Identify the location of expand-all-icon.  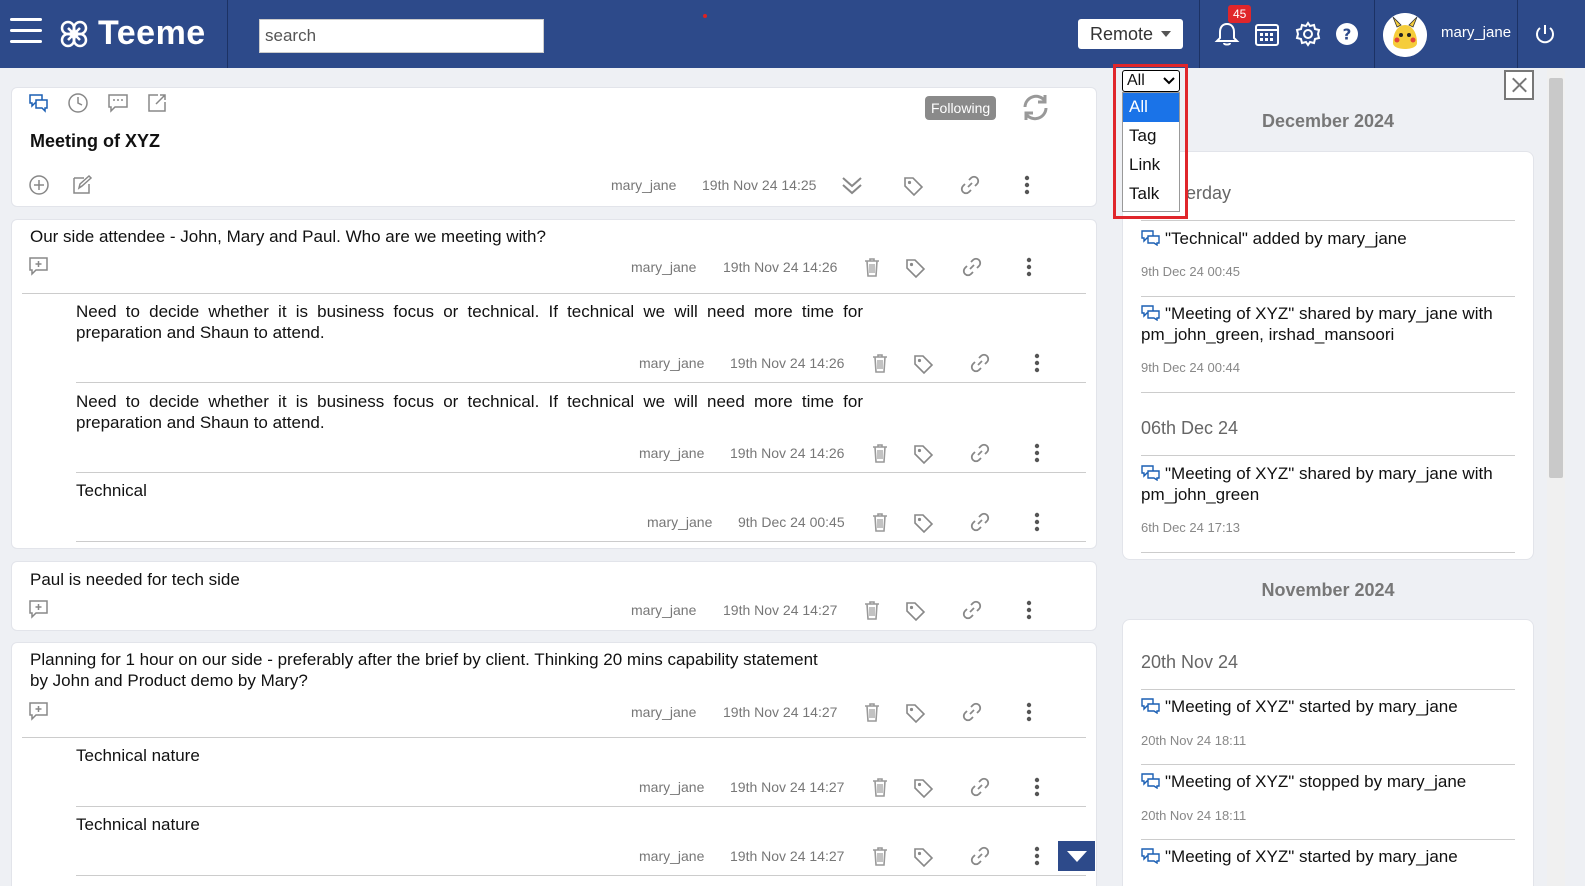
(852, 185).